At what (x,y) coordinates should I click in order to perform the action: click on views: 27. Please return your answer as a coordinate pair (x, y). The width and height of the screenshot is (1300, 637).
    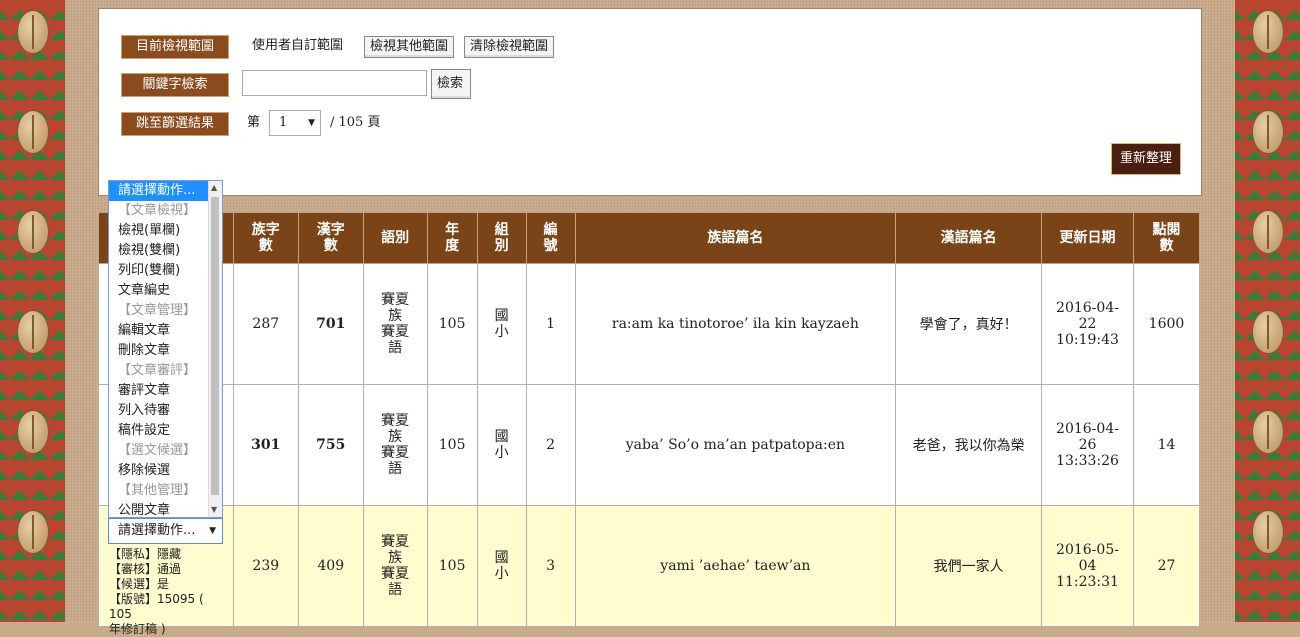
    Looking at the image, I should click on (1166, 566).